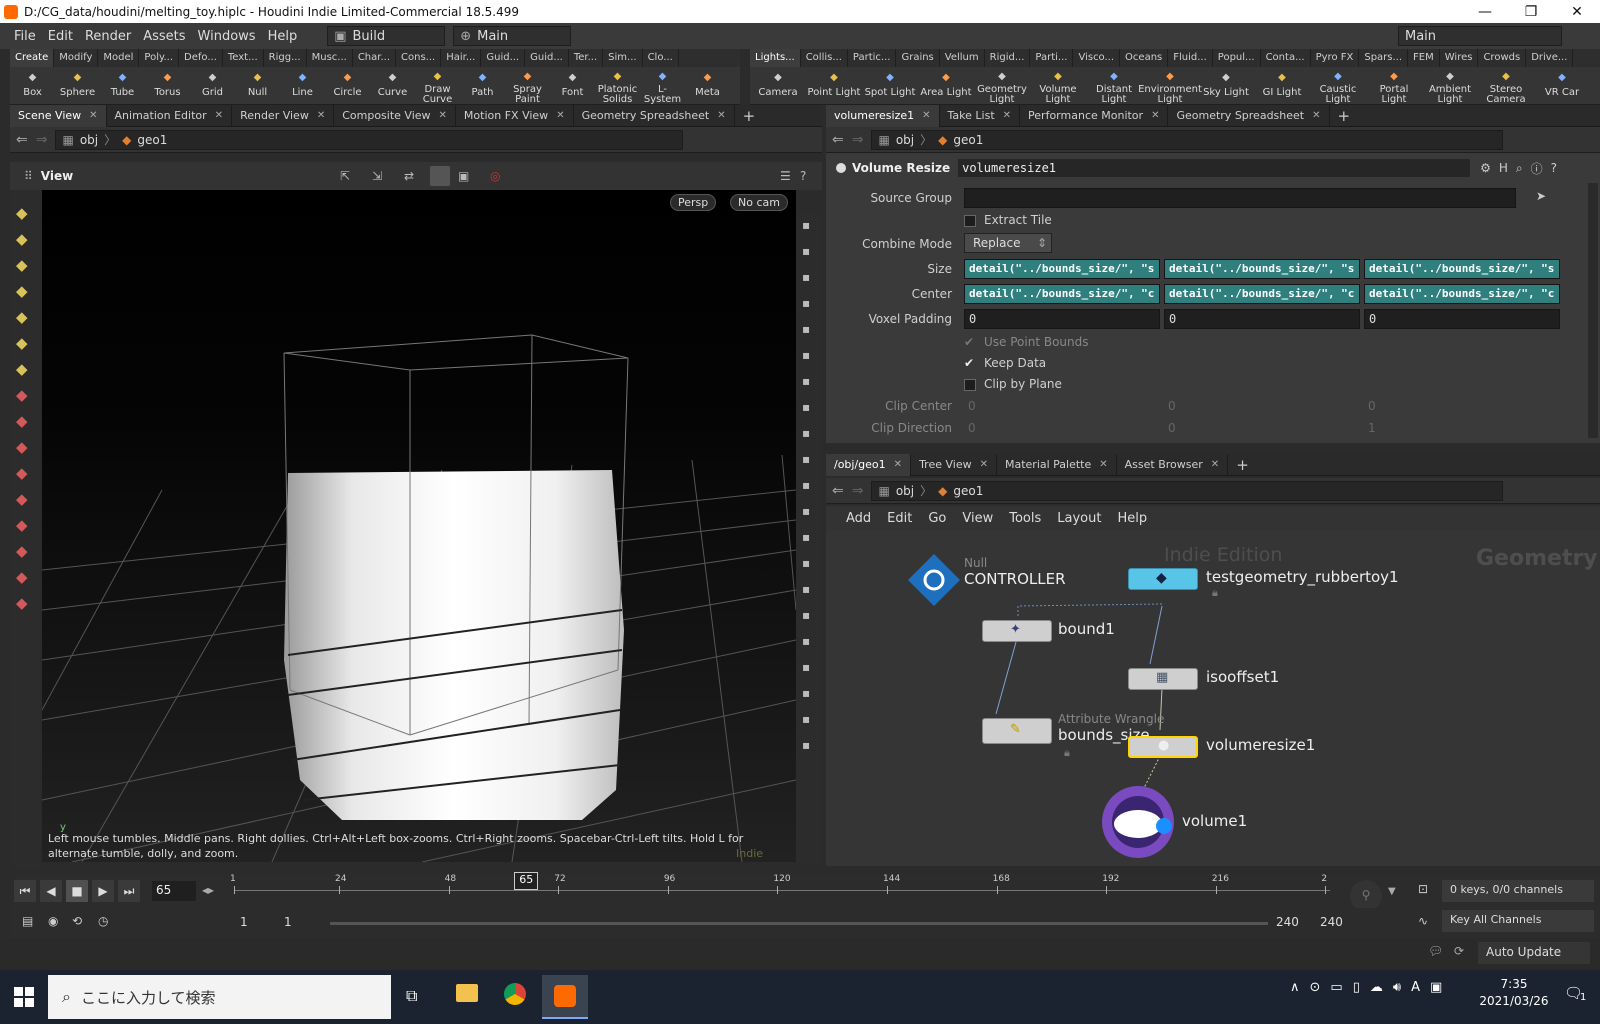 This screenshot has width=1600, height=1024. I want to click on forward-arrow-icon: ⇒, so click(858, 140).